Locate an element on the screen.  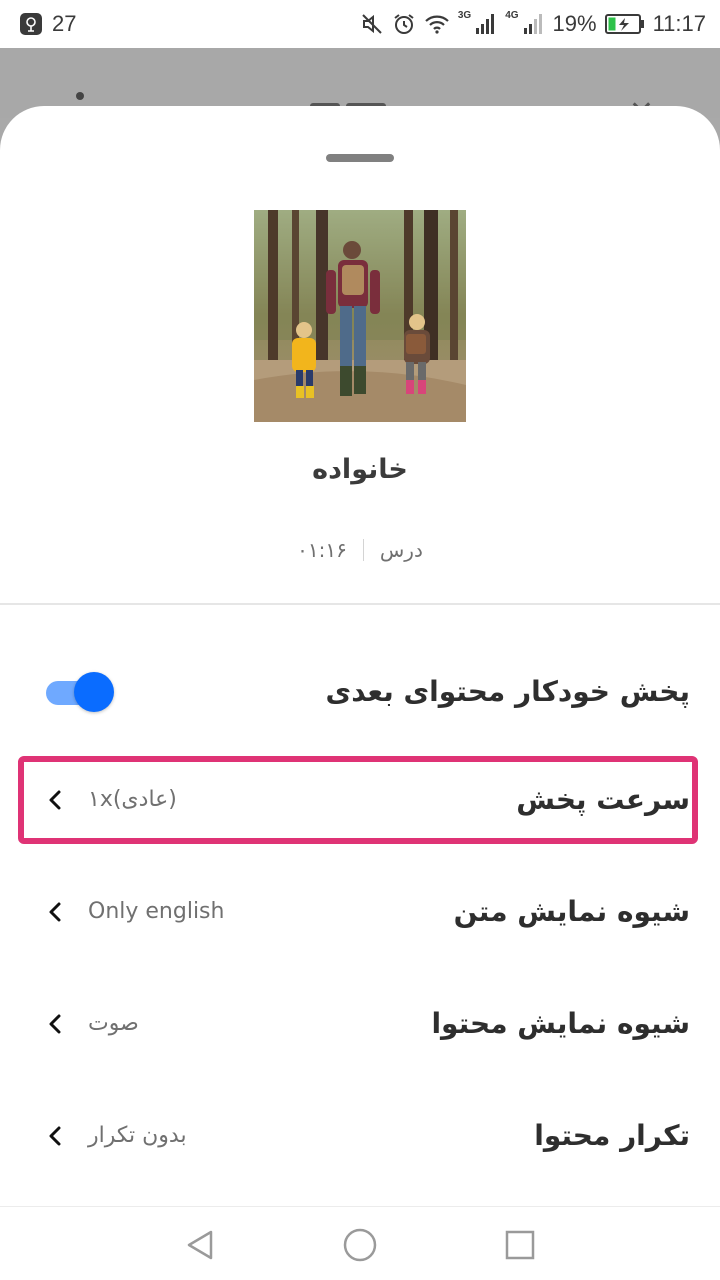
setting-playback-speed-row: سرعت پخش (عادی)۱x is located at coordinates (360, 800).